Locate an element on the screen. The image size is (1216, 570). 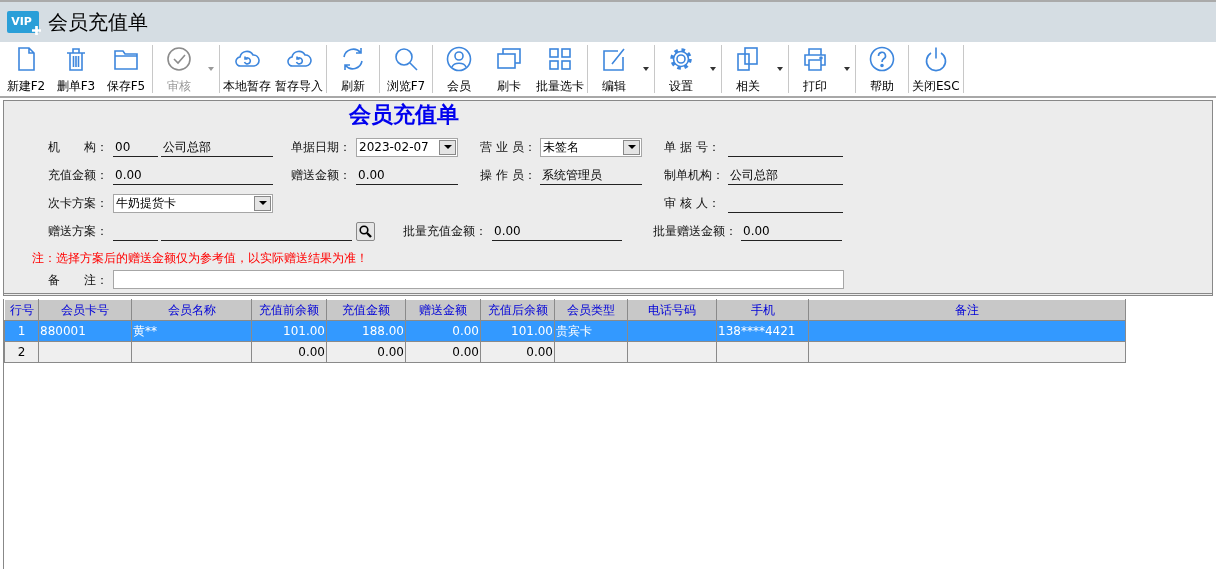
window-title: 会员充值单 is located at coordinates (98, 22).